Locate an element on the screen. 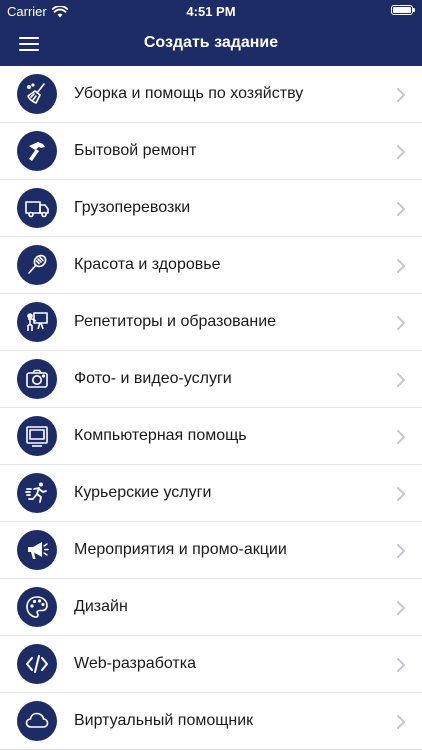 The image size is (422, 750). category-row-beauty: Красота и здоровье is located at coordinates (211, 265).